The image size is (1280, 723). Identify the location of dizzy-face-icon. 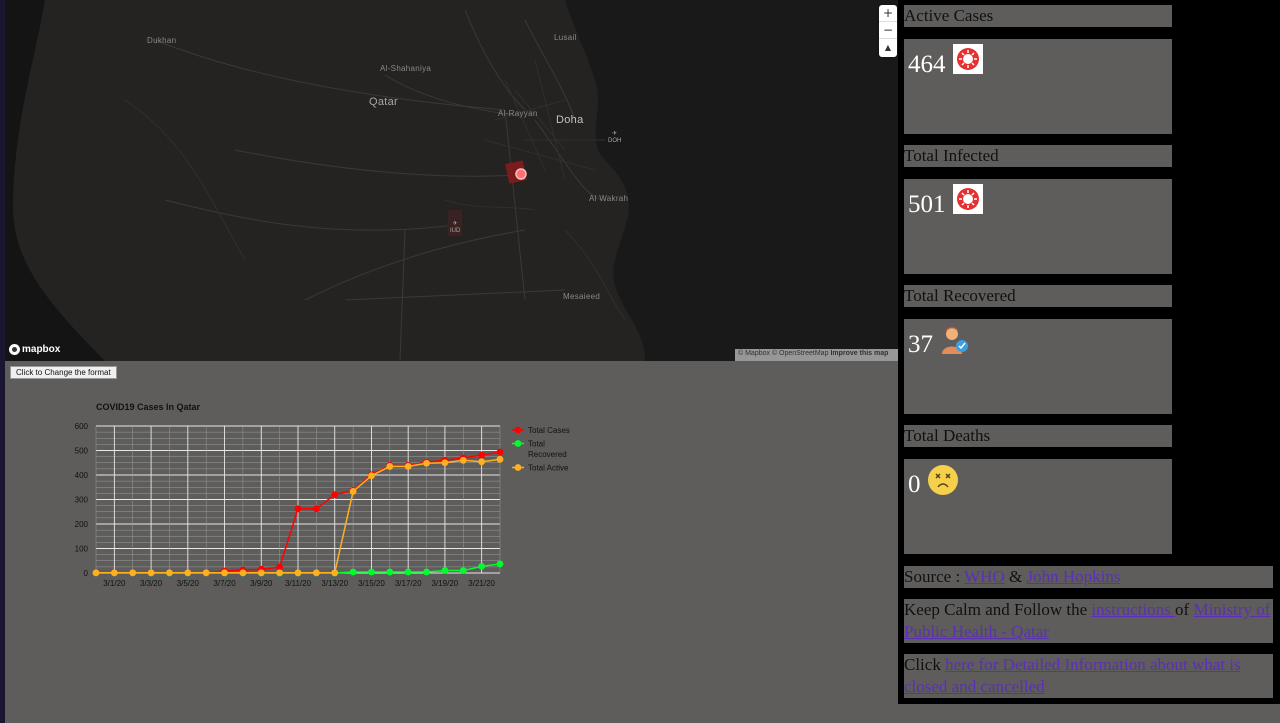
(943, 480).